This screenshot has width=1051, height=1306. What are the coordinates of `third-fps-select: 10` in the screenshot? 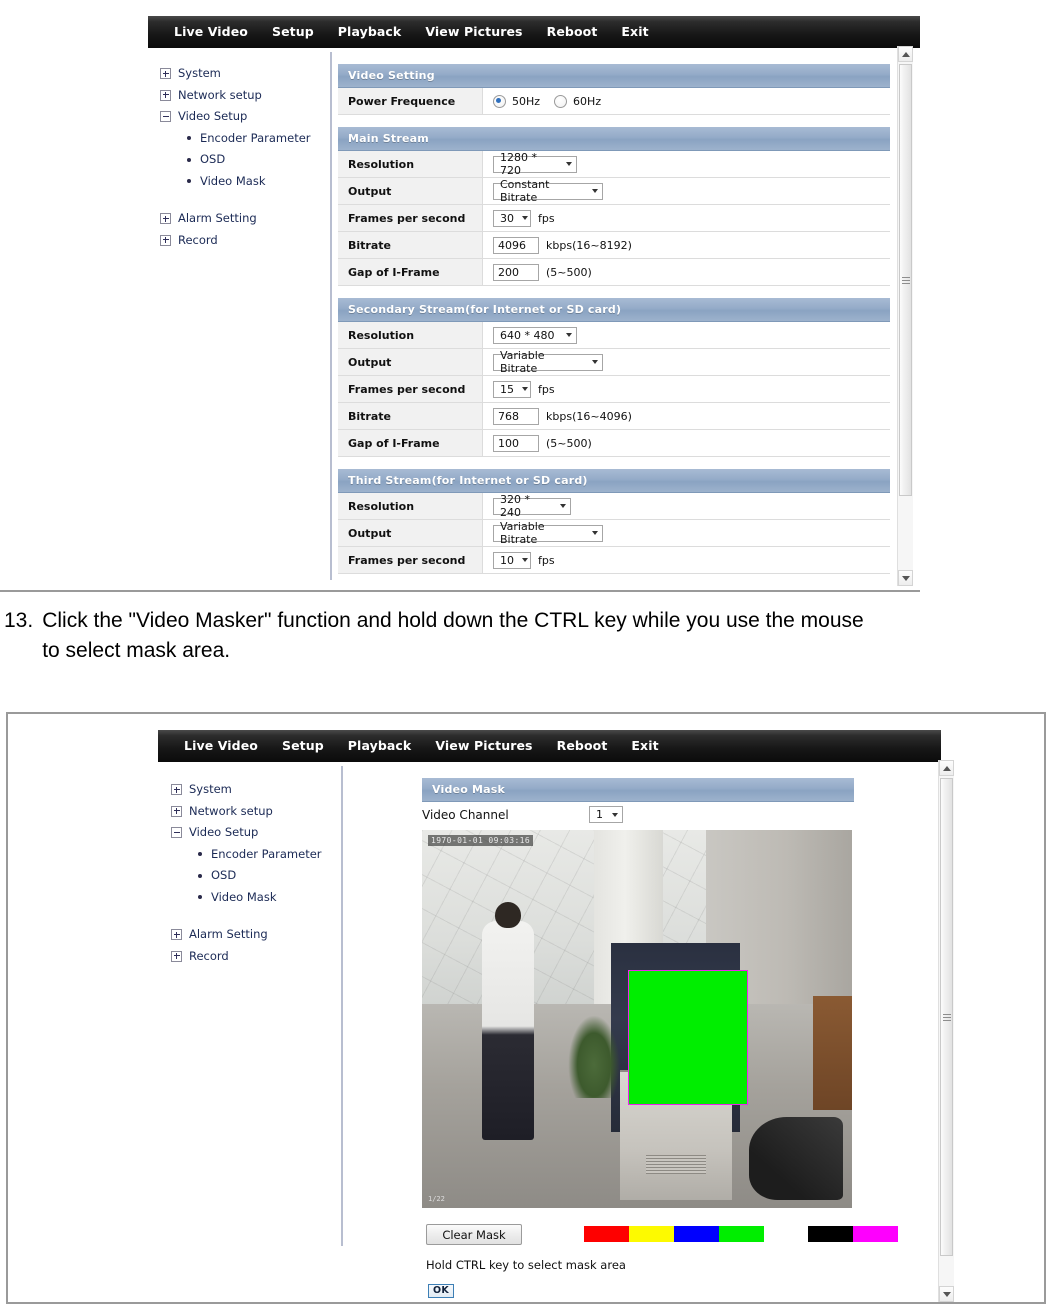 It's located at (512, 560).